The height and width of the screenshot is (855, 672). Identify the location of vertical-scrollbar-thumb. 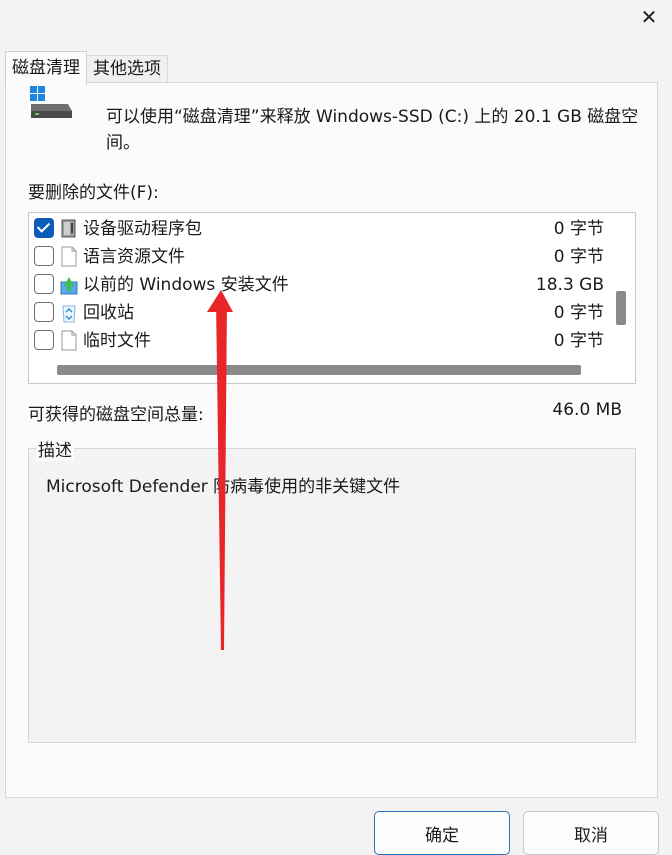
(621, 308).